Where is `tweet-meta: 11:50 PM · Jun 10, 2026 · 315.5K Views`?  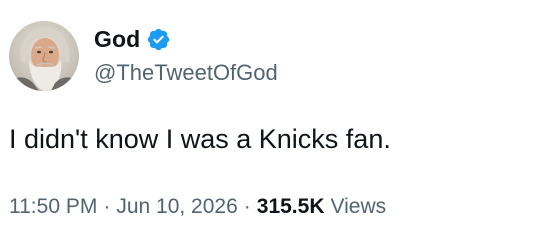 tweet-meta: 11:50 PM · Jun 10, 2026 · 315.5K Views is located at coordinates (197, 207).